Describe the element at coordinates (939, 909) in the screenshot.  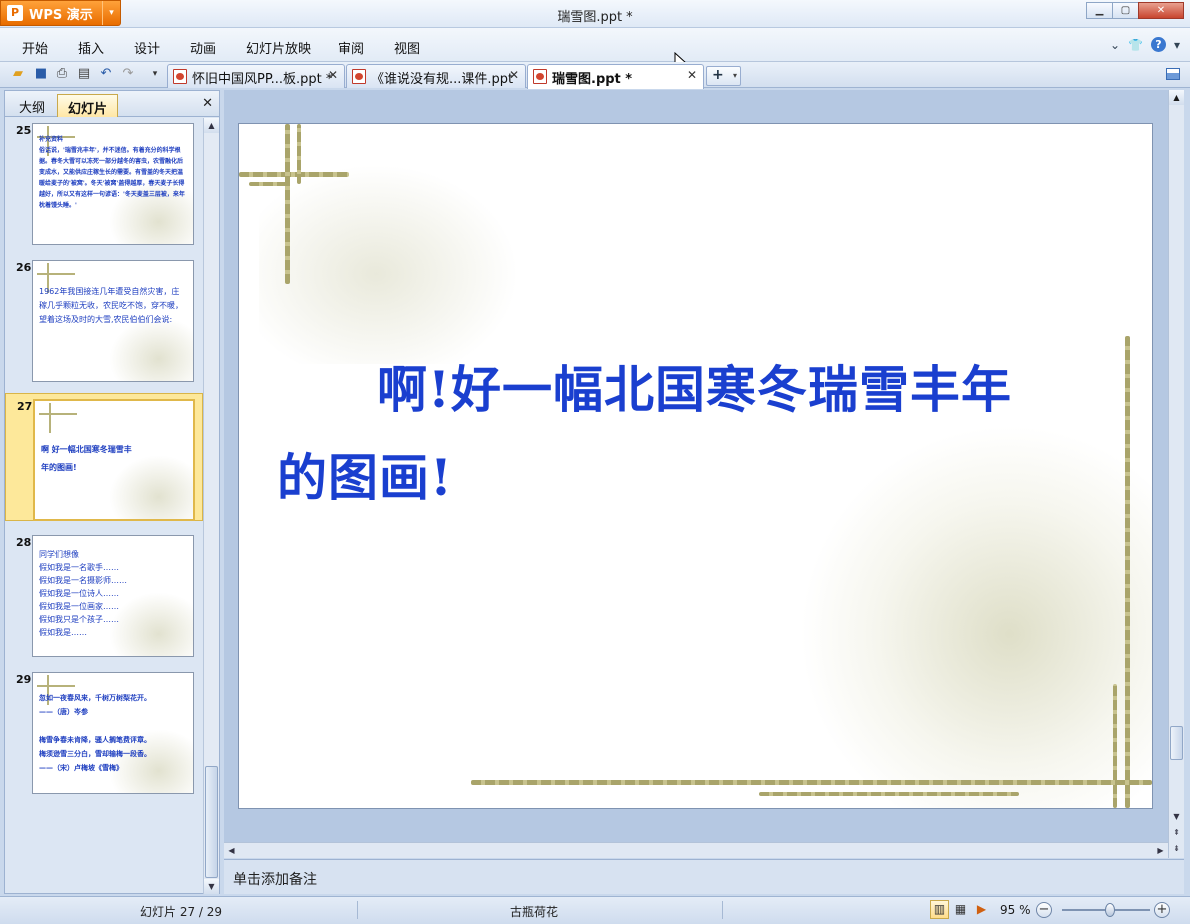
I see `normal-view-icon: ▥` at that location.